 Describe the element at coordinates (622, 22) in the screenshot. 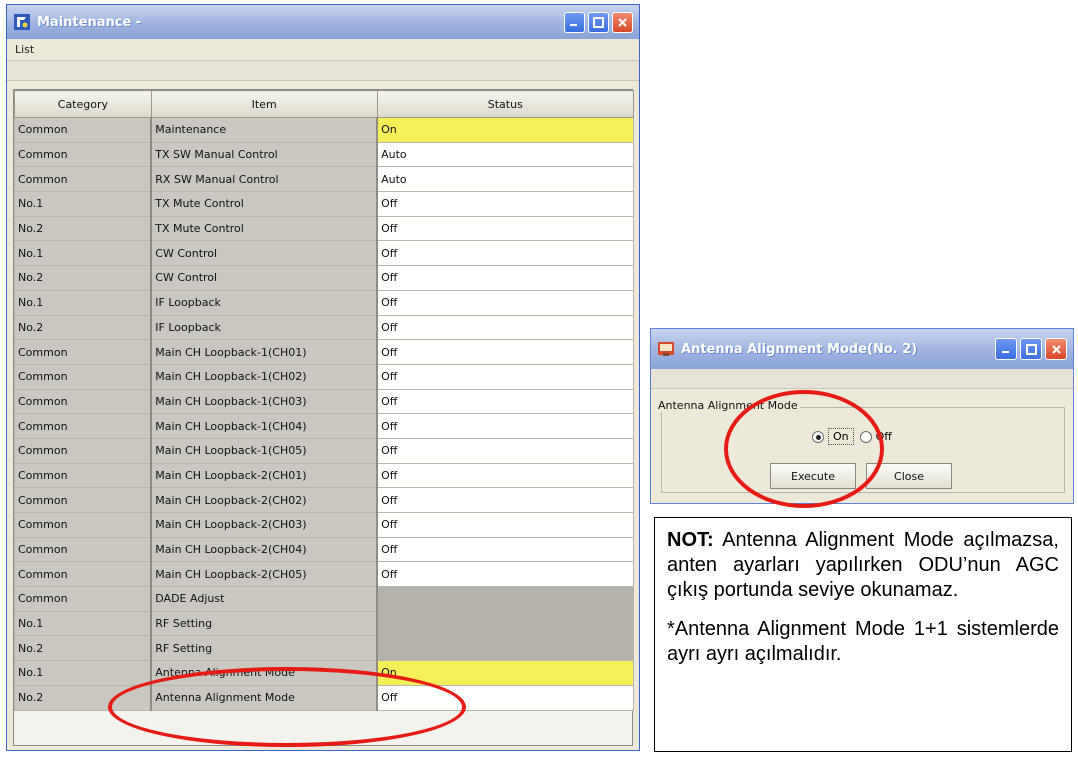

I see `close-button` at that location.